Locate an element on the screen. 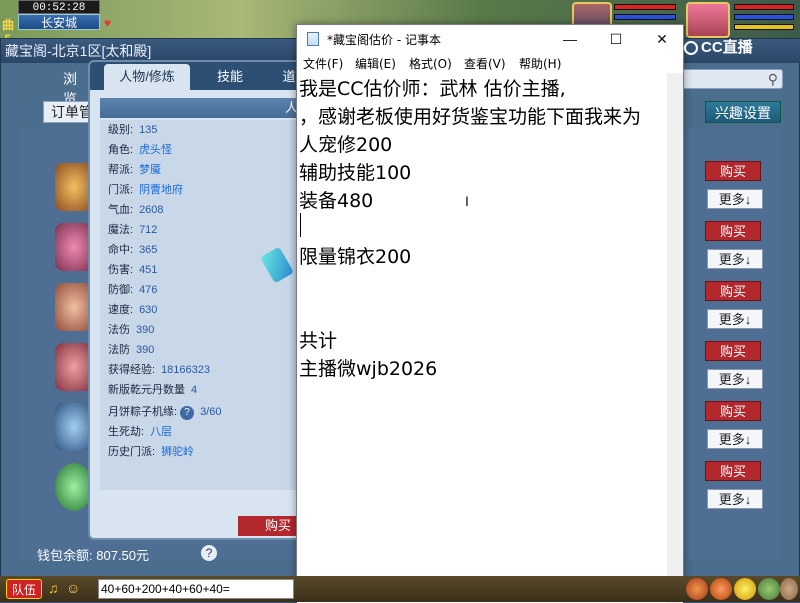  stat-value: 476 is located at coordinates (148, 290).